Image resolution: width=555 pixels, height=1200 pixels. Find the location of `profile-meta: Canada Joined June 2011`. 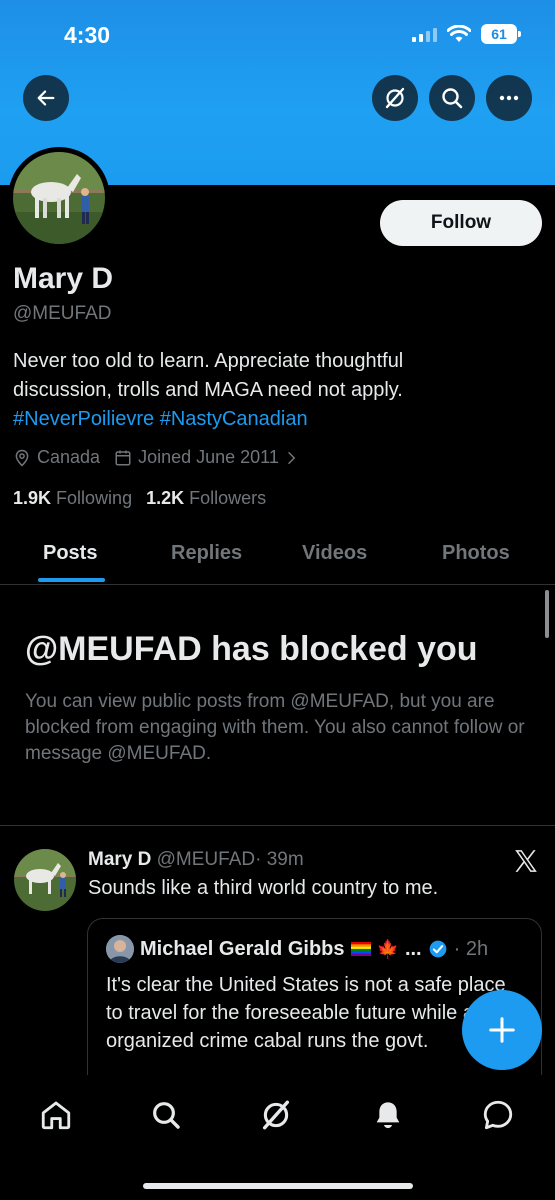

profile-meta: Canada Joined June 2011 is located at coordinates (163, 457).